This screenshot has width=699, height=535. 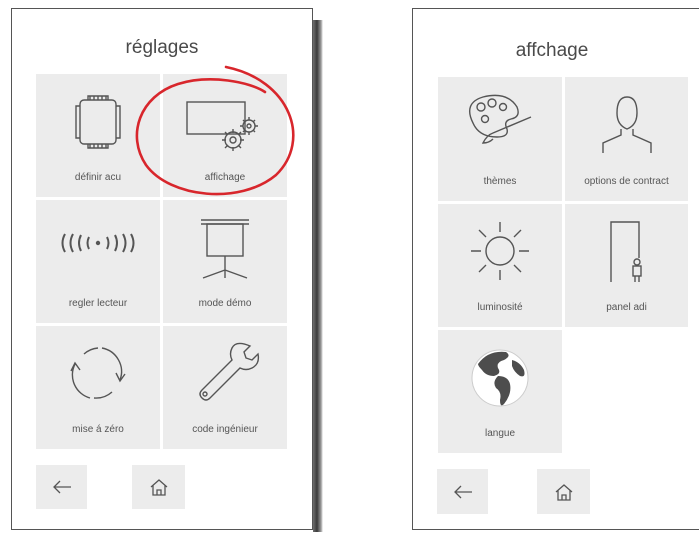 What do you see at coordinates (225, 303) in the screenshot?
I see `tile-label: mode démo` at bounding box center [225, 303].